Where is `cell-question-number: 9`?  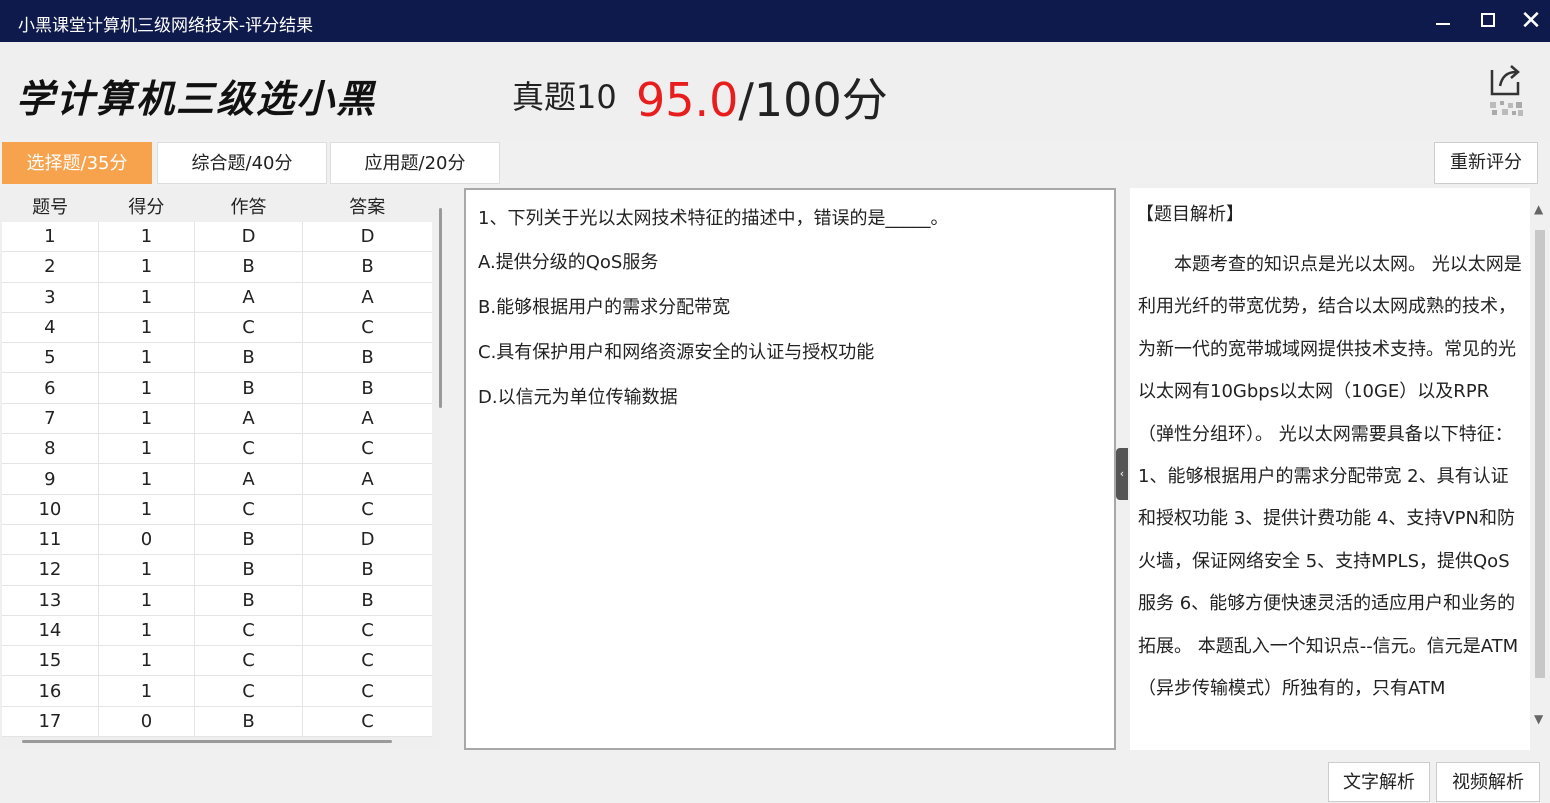 cell-question-number: 9 is located at coordinates (50, 479).